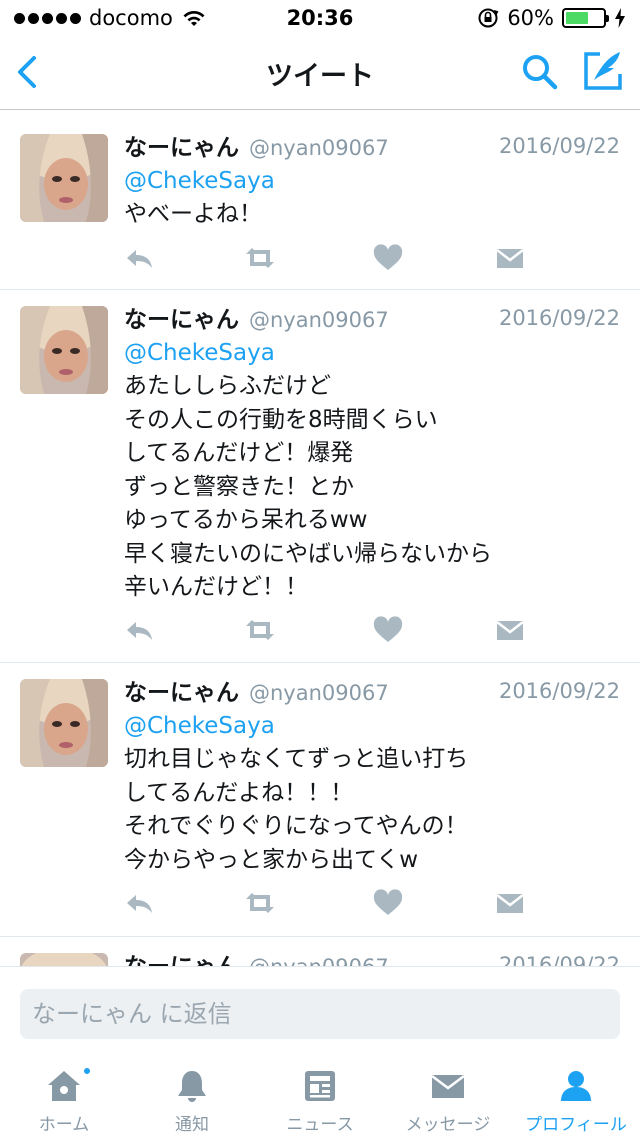 This screenshot has width=640, height=1138. I want to click on nav-bar: ツイート, so click(320, 73).